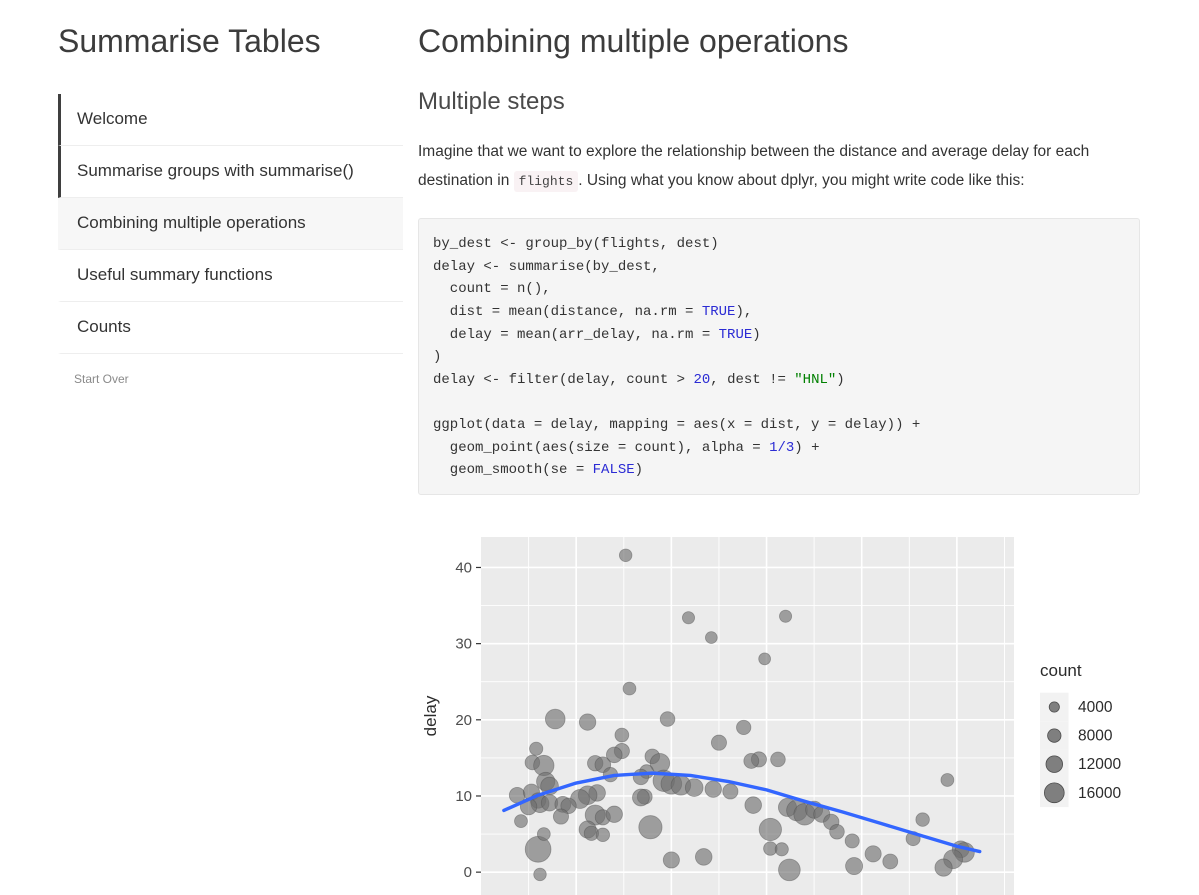  Describe the element at coordinates (463, 796) in the screenshot. I see `y-axis-tick-label: 10` at that location.